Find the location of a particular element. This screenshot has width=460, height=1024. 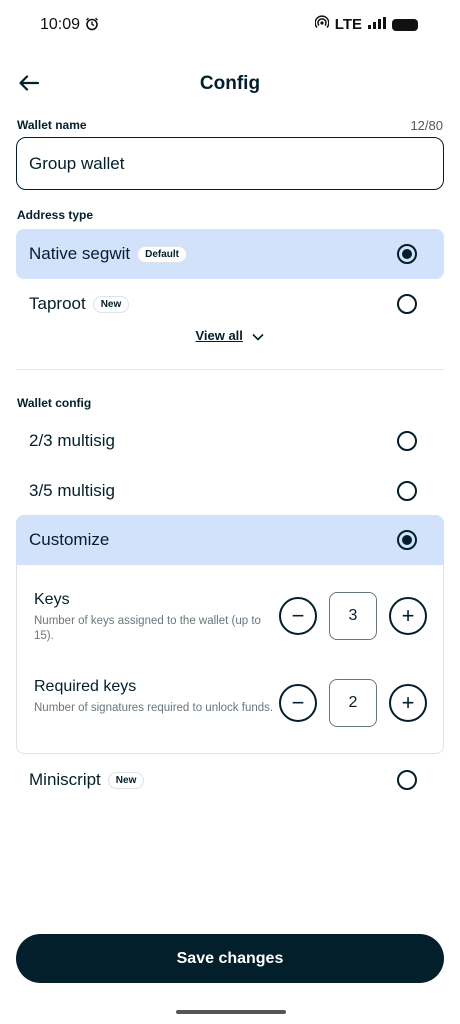

battery-icon is located at coordinates (405, 24).